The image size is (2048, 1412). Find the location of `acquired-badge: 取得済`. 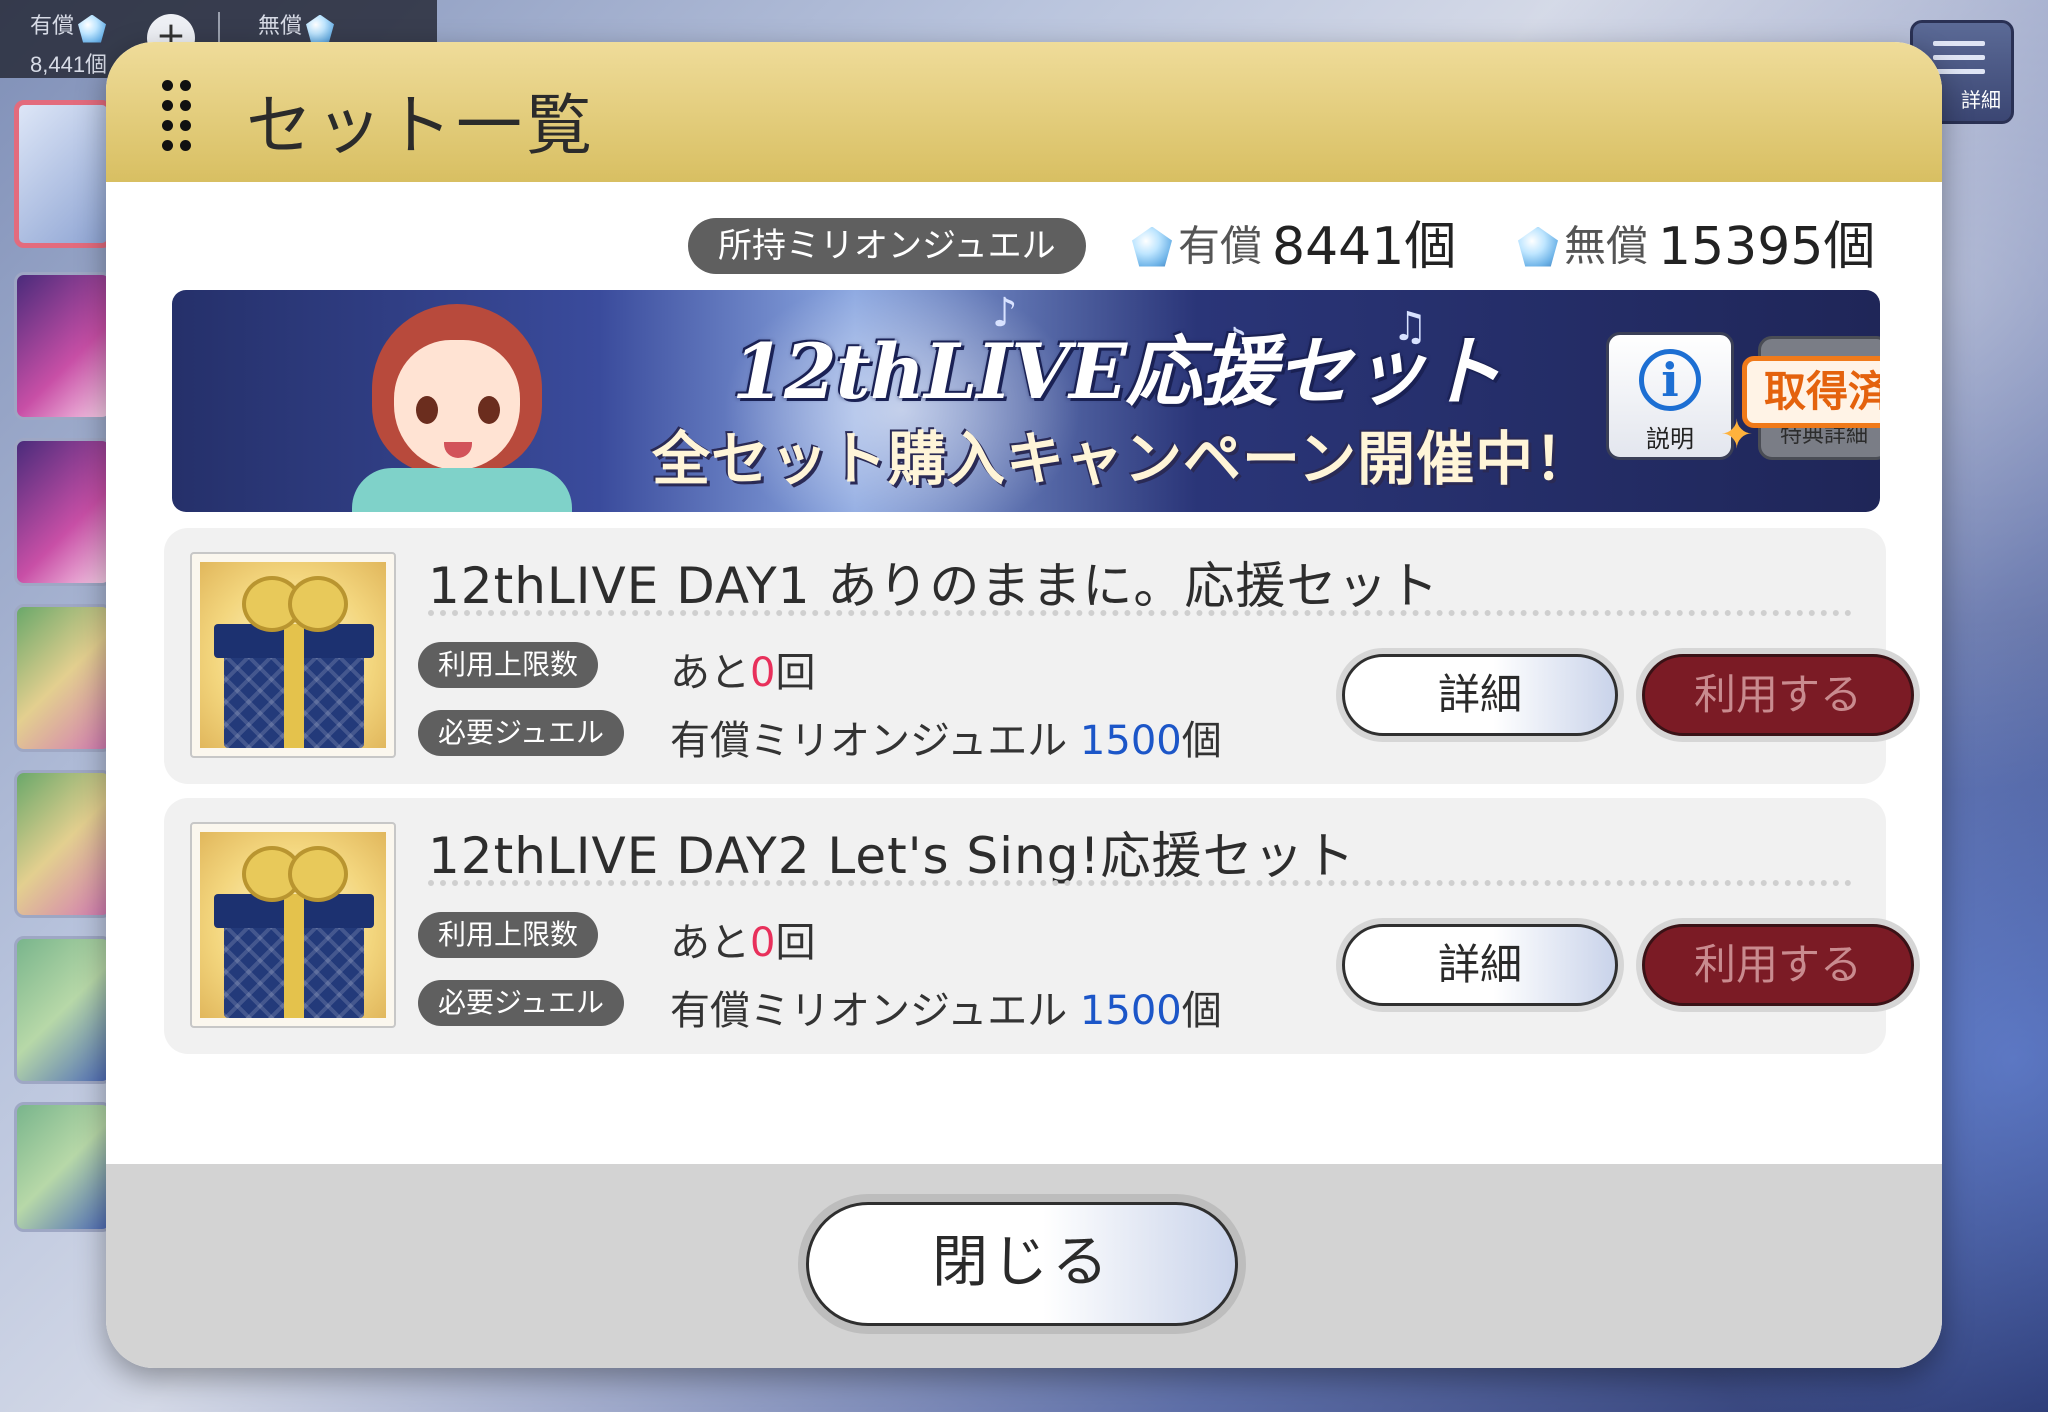

acquired-badge: 取得済 is located at coordinates (1811, 392).